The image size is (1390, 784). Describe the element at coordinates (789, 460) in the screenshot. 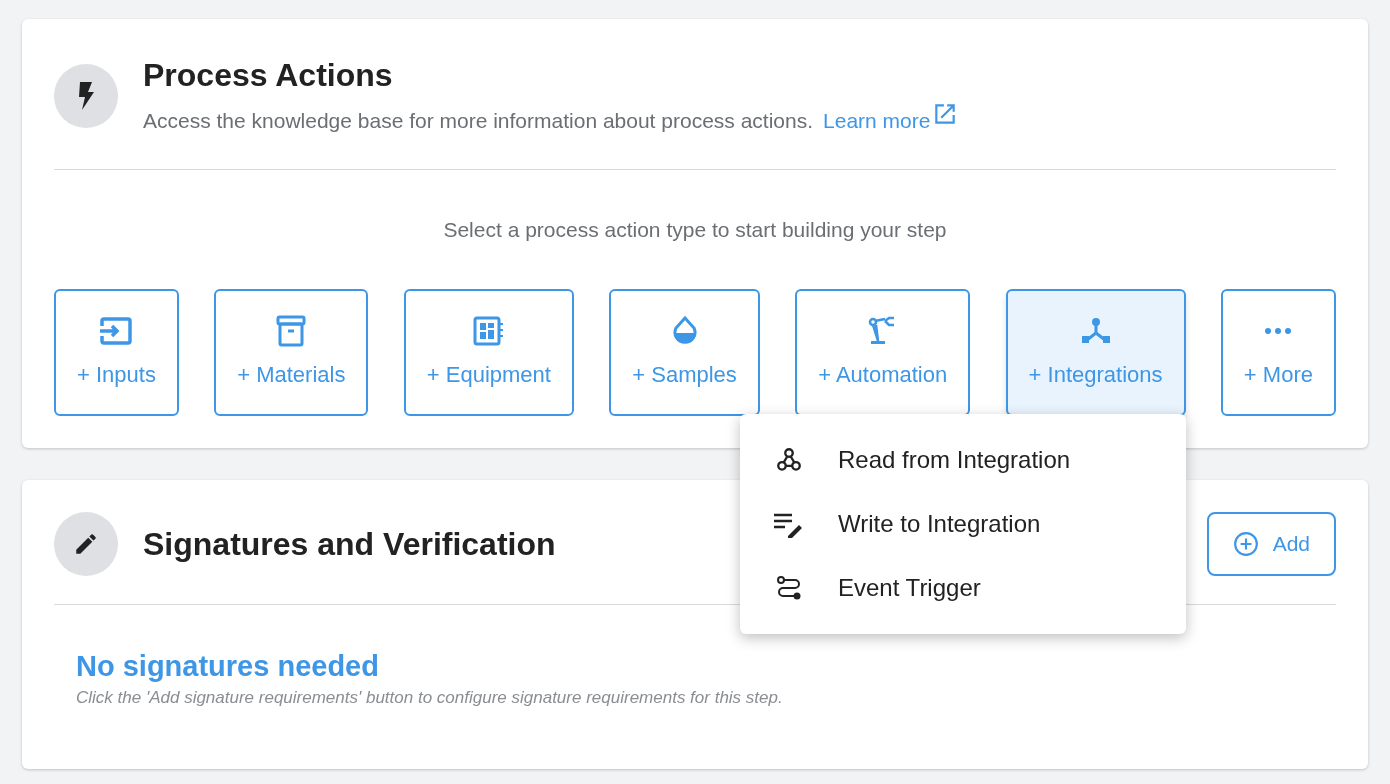

I see `webhook-icon` at that location.